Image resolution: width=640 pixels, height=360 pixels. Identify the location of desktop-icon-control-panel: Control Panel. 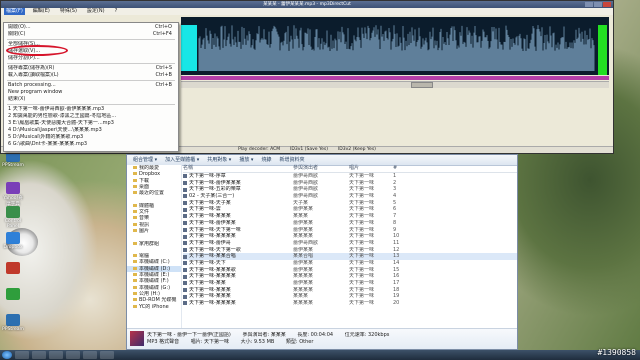
(13, 217).